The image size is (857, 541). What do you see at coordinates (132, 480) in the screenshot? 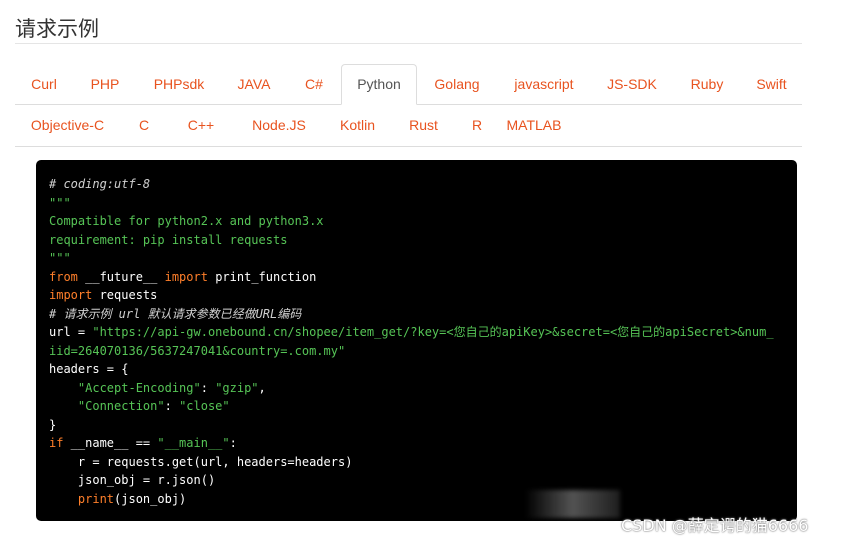
I see `code-token: json_obj = r.json()` at bounding box center [132, 480].